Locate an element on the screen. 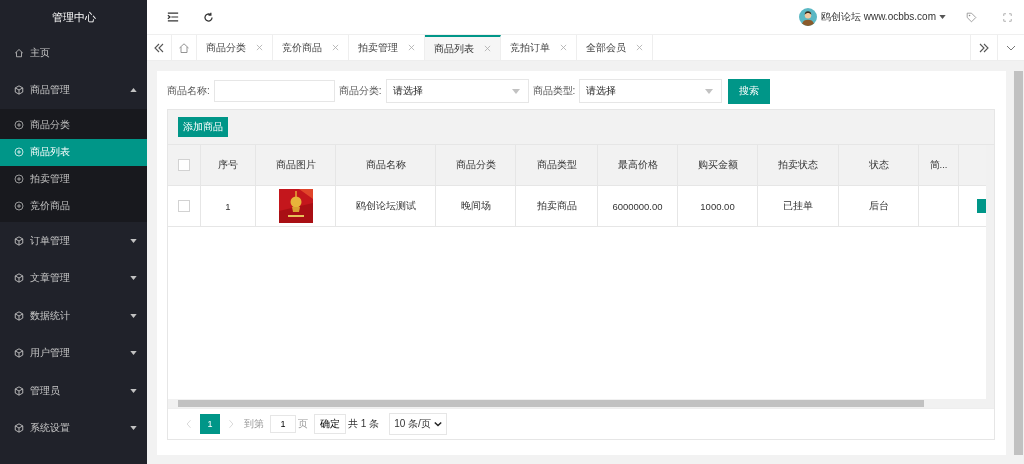 The image size is (1024, 464). next-page-icon is located at coordinates (231, 424).